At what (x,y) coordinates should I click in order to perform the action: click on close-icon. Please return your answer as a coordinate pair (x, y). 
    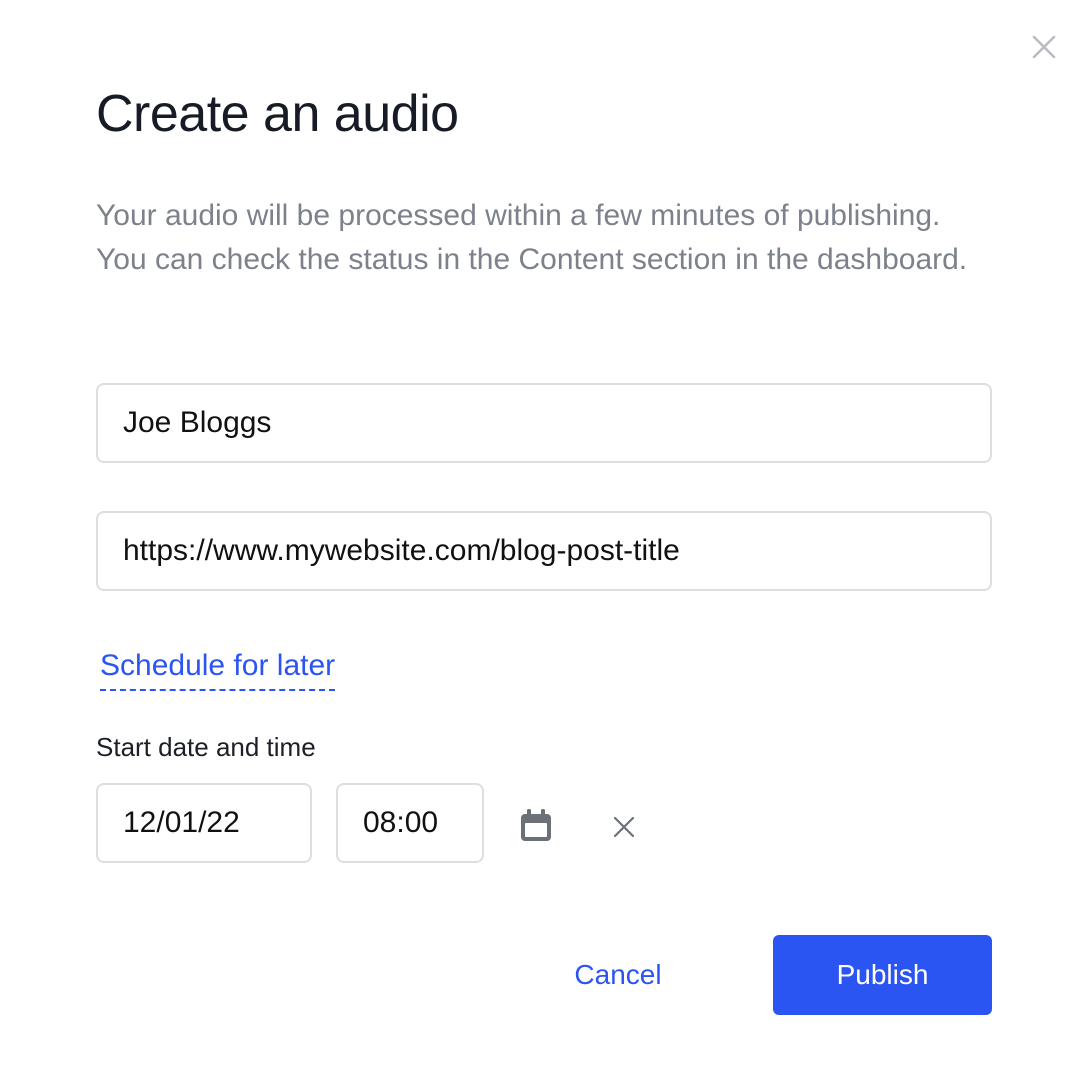
    Looking at the image, I should click on (1044, 47).